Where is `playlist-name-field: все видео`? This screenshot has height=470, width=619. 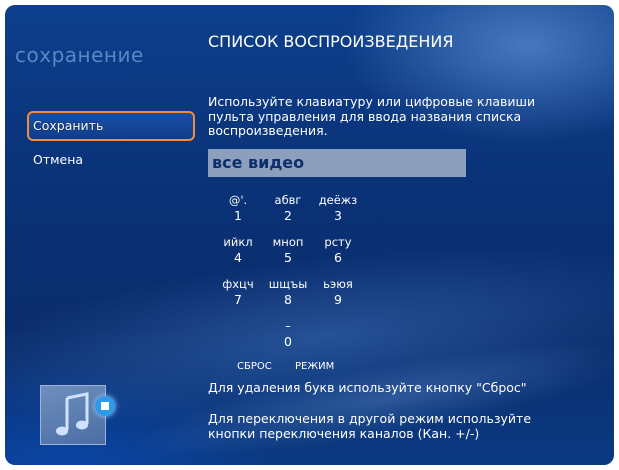
playlist-name-field: все видео is located at coordinates (337, 163).